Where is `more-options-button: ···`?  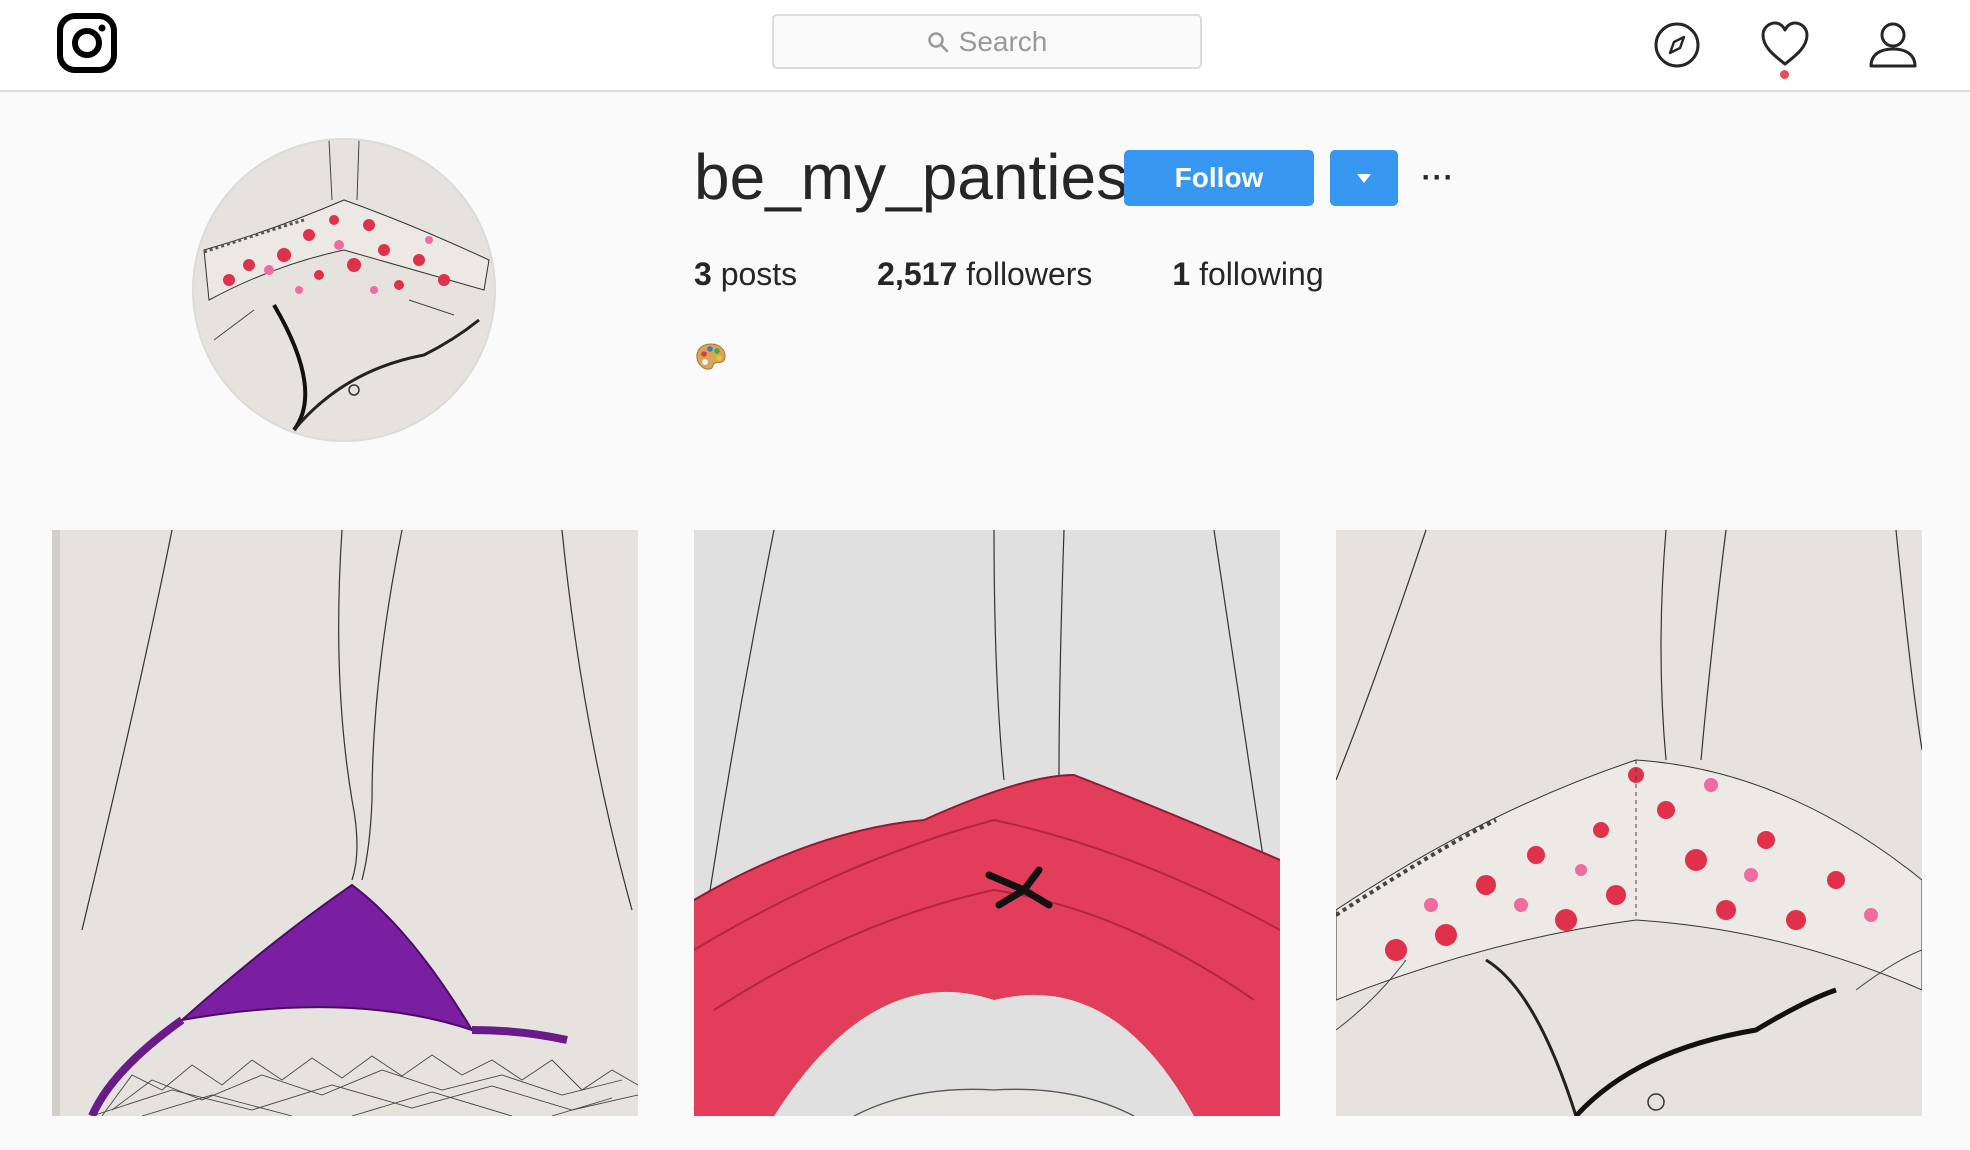
more-options-button: ··· is located at coordinates (1438, 178).